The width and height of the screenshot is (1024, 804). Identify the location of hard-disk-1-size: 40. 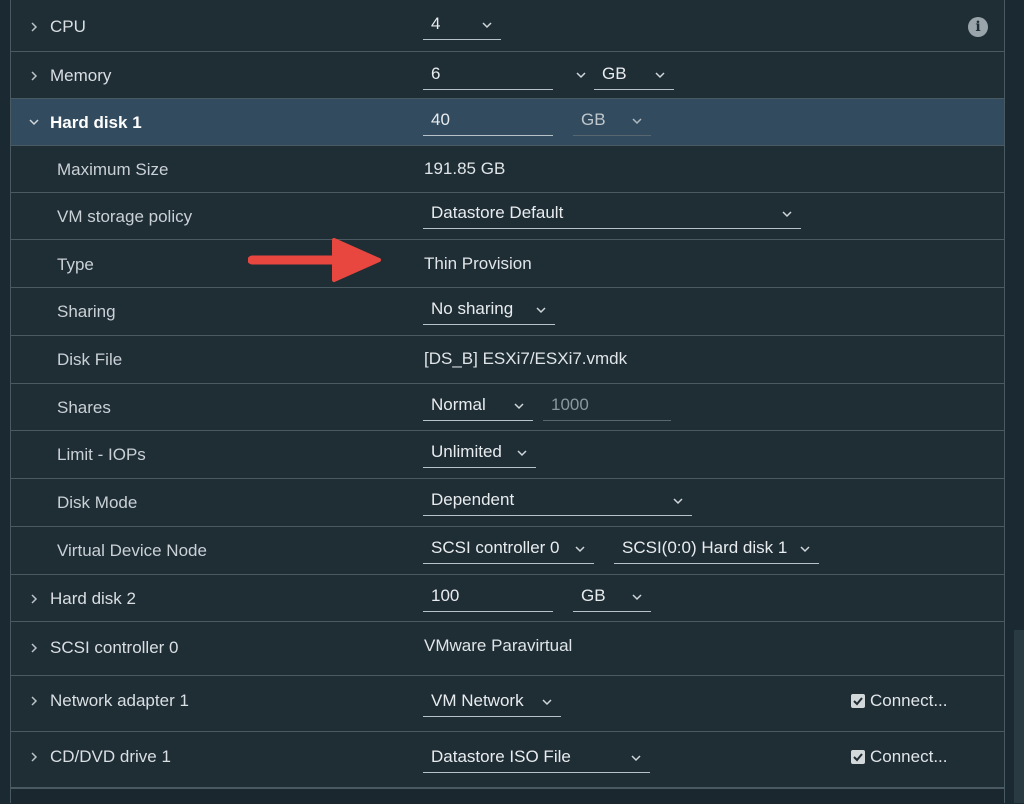
(440, 119).